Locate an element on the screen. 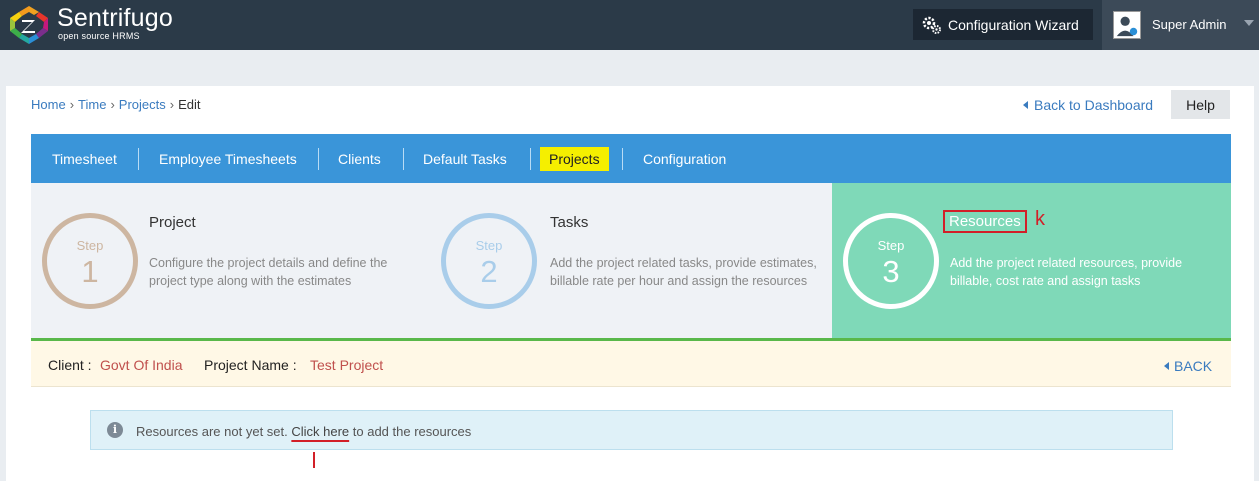  project-name-value: Test Project is located at coordinates (347, 365).